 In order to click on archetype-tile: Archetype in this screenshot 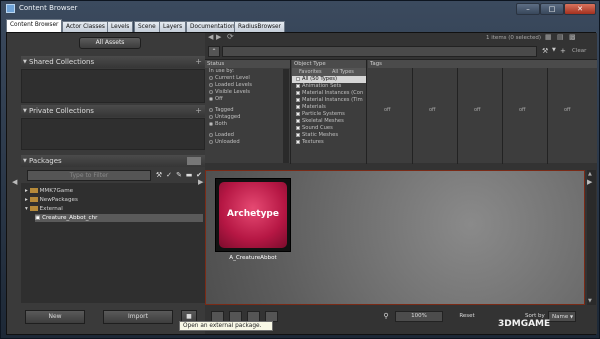, I will do `click(253, 215)`.